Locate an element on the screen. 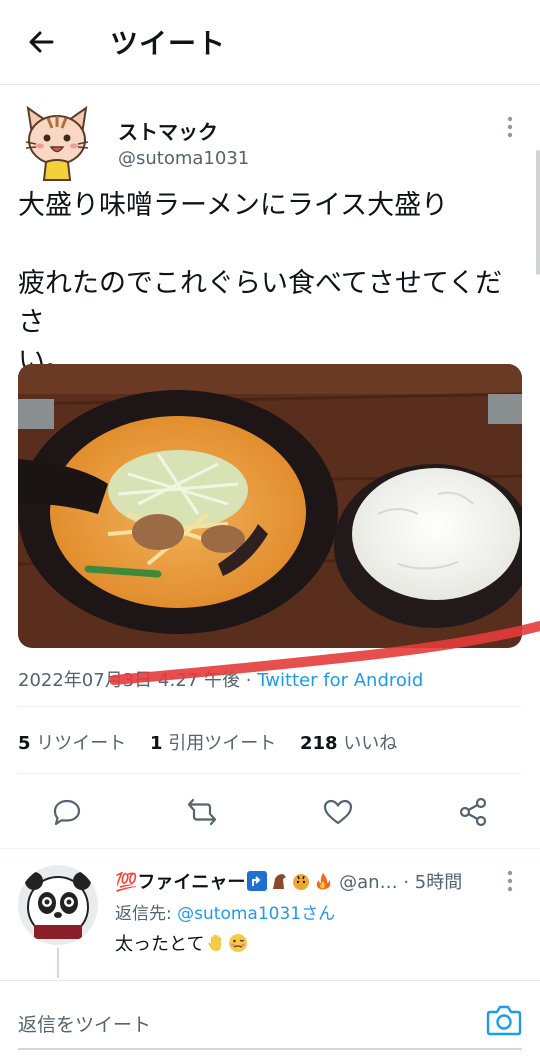  tweet-meta: 2022年07月3日 4:27 午後 · Twitter for Android is located at coordinates (220, 679).